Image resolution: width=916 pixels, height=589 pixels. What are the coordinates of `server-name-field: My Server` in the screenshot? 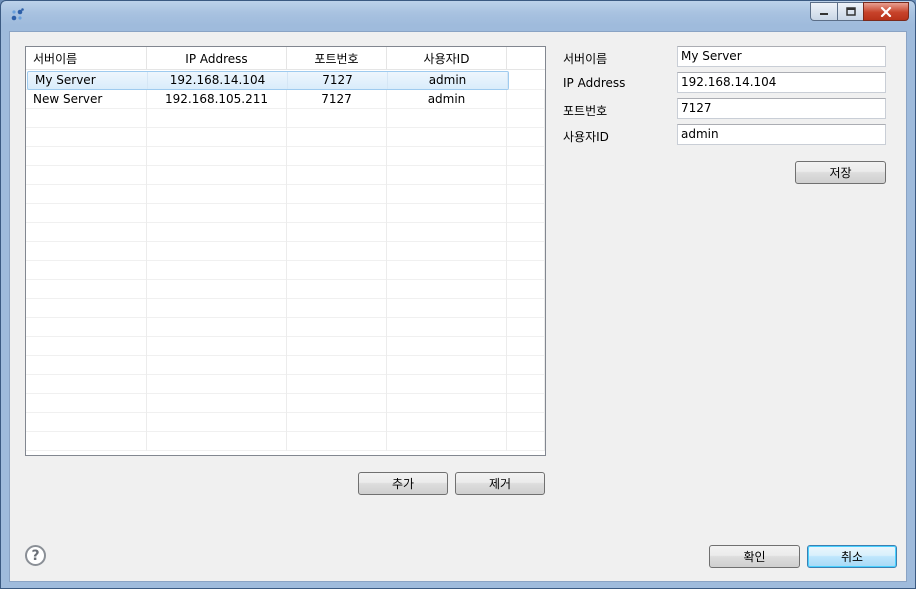 It's located at (781, 56).